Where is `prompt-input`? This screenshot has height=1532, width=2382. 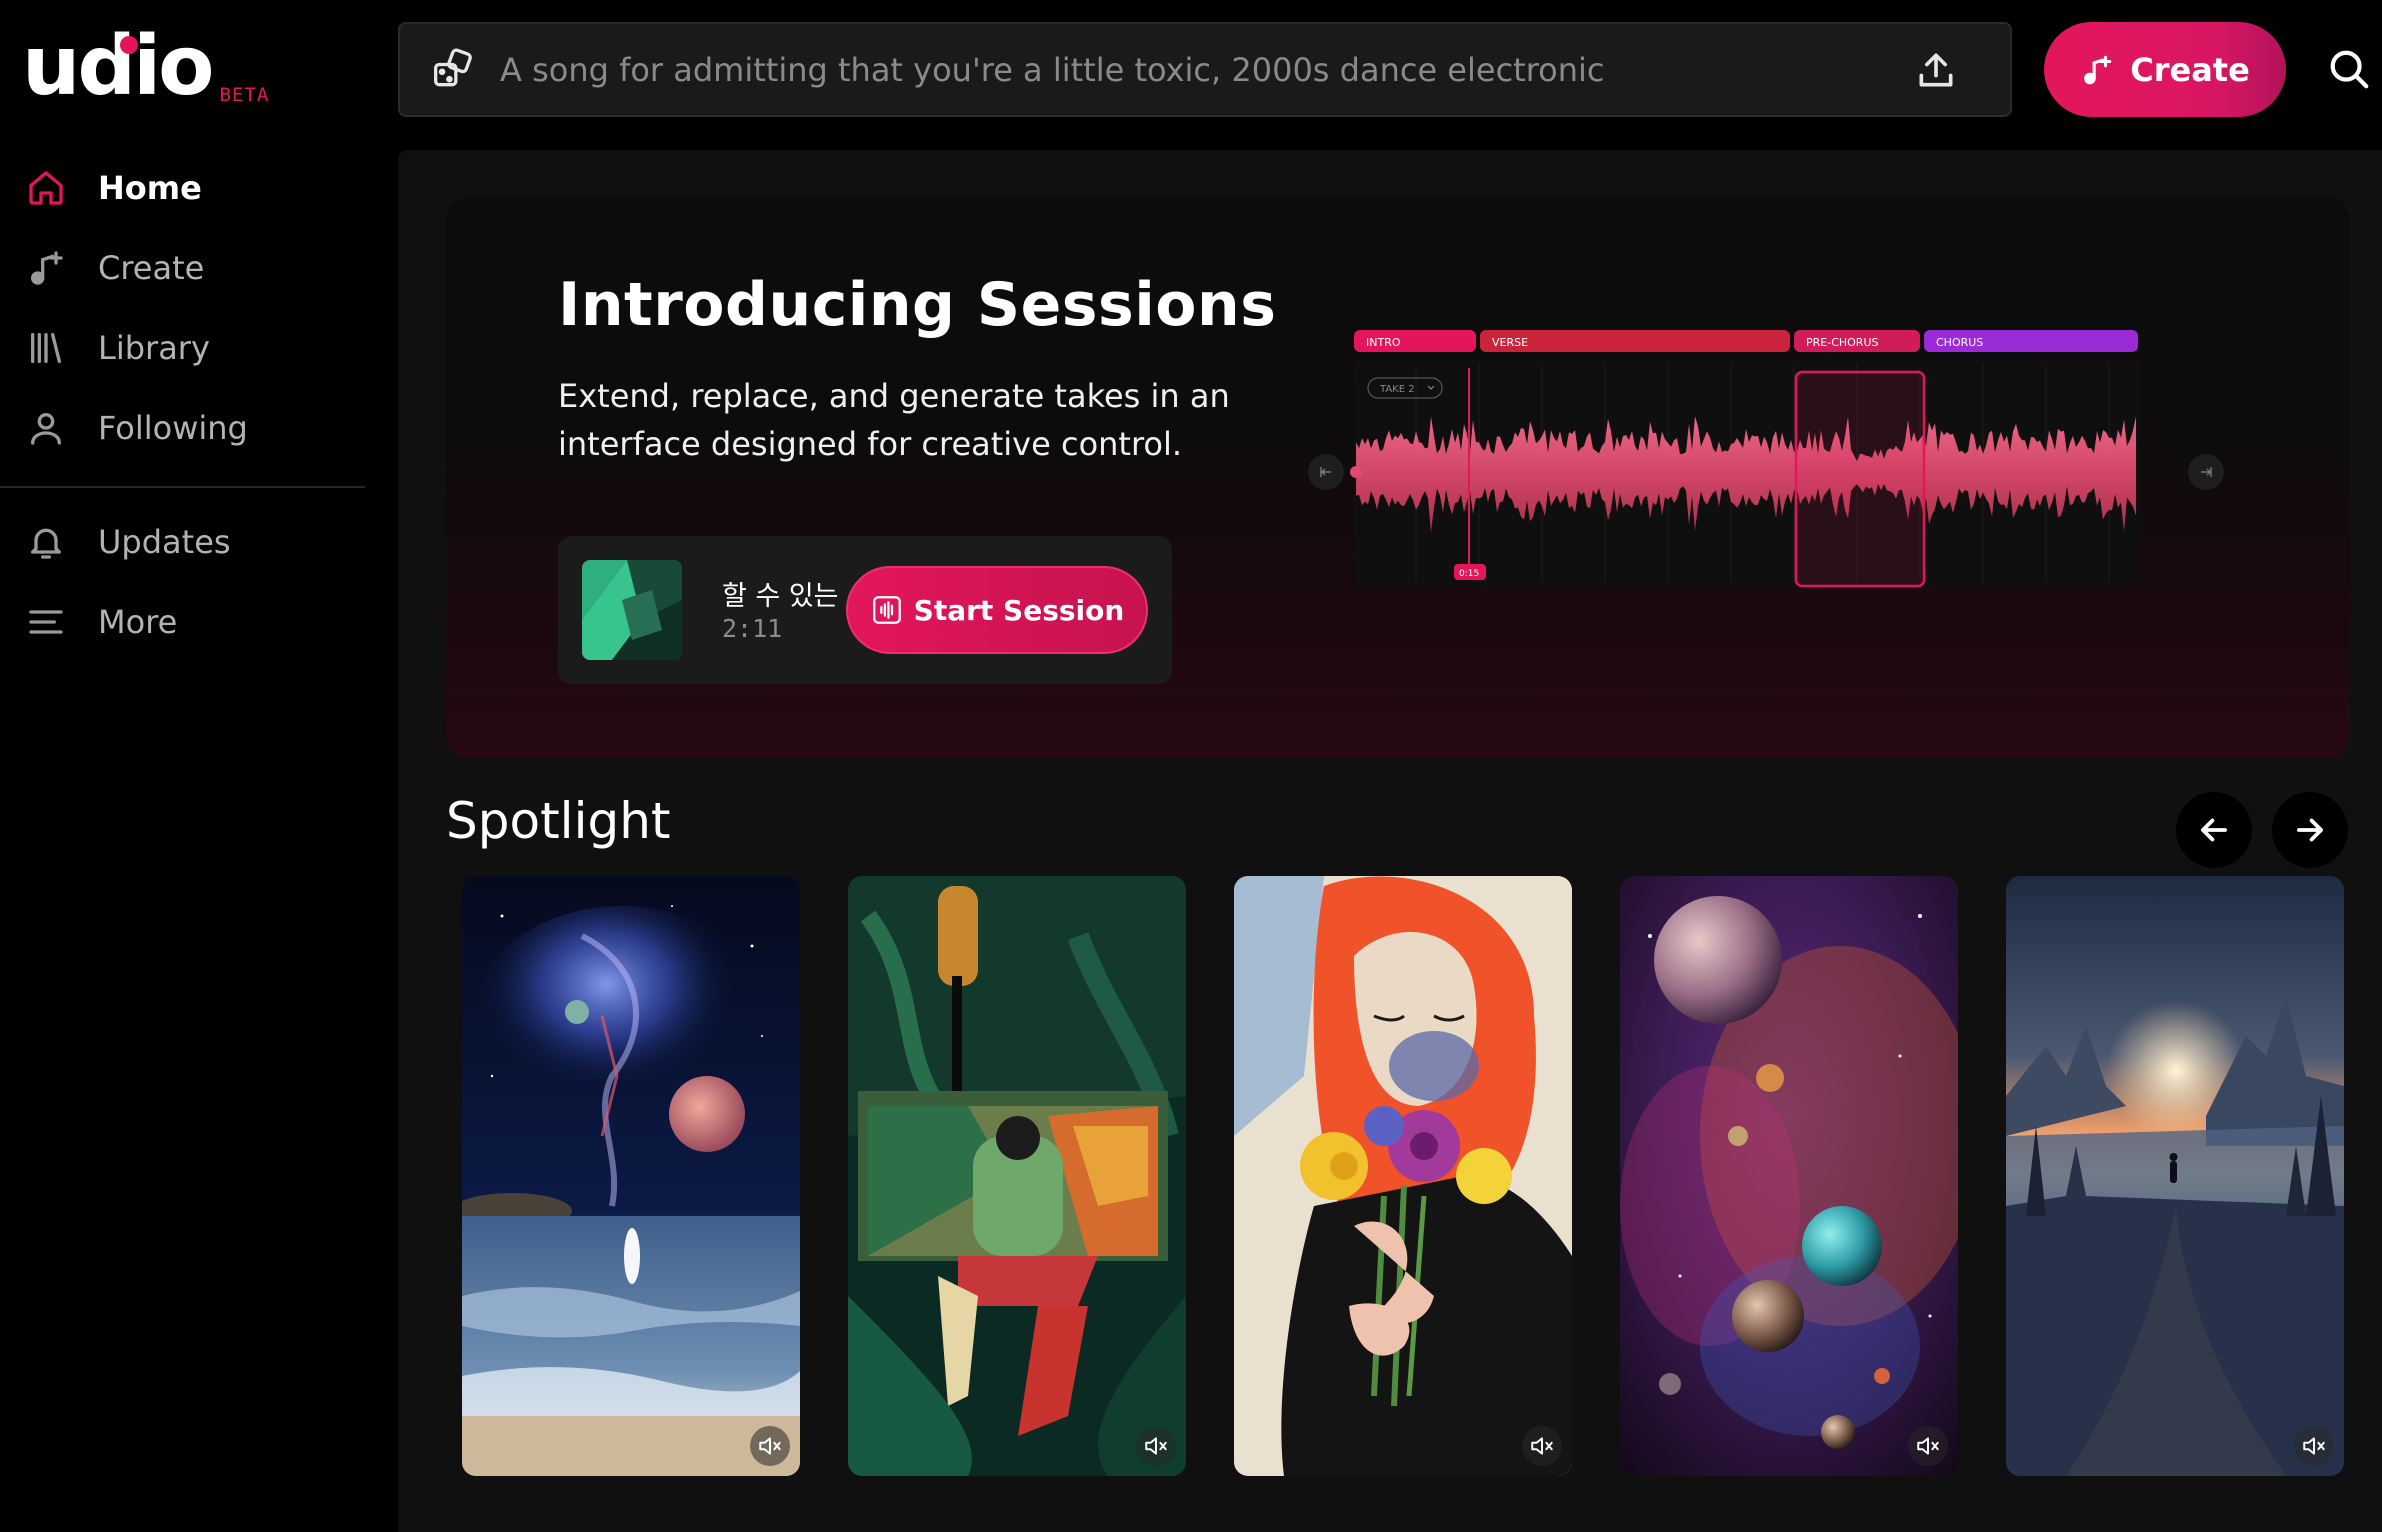
prompt-input is located at coordinates (1207, 69).